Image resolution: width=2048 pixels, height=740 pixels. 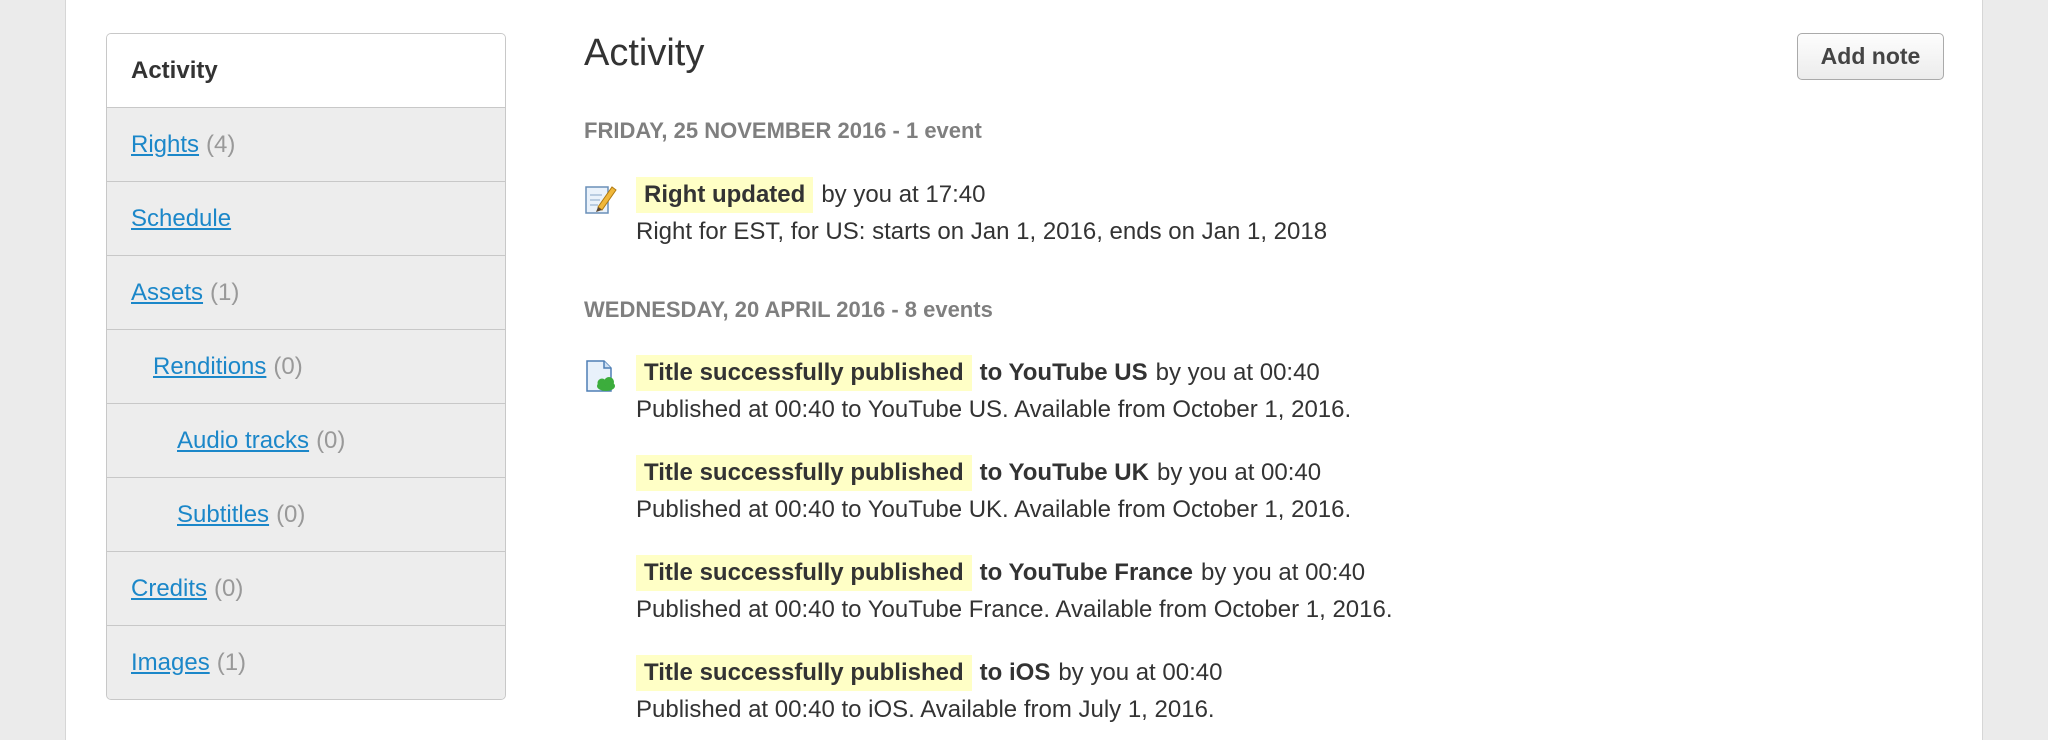 I want to click on sidebar-item-images: Images (1), so click(x=306, y=662).